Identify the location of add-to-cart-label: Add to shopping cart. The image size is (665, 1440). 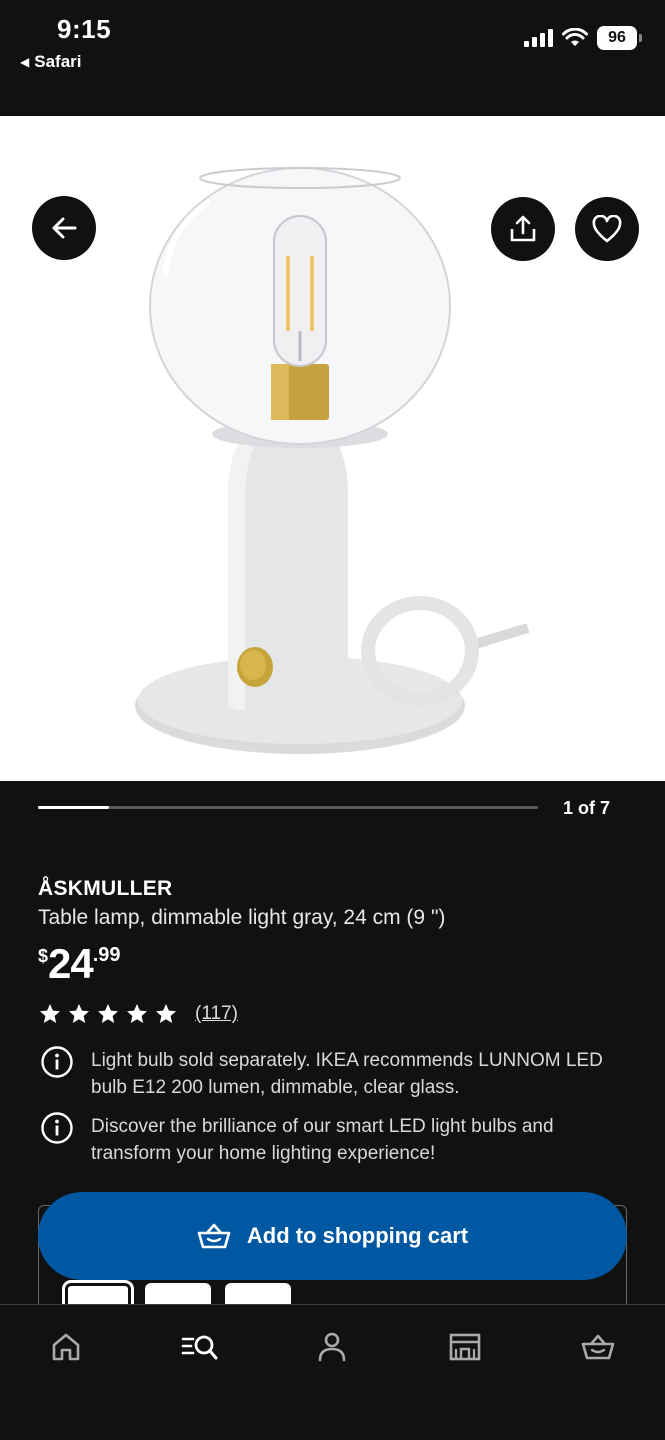
(357, 1235).